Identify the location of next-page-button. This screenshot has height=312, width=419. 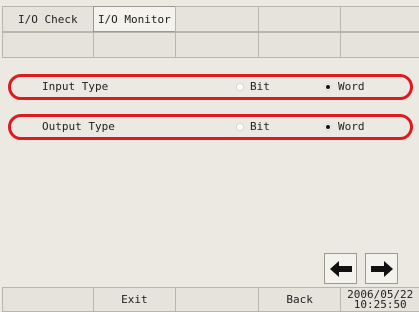
(381, 268).